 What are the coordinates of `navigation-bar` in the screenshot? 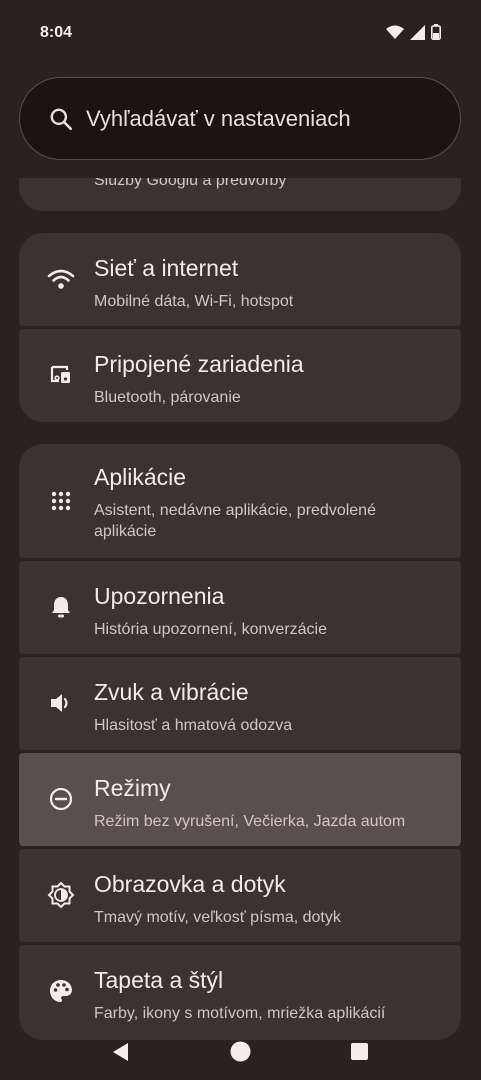 It's located at (240, 1060).